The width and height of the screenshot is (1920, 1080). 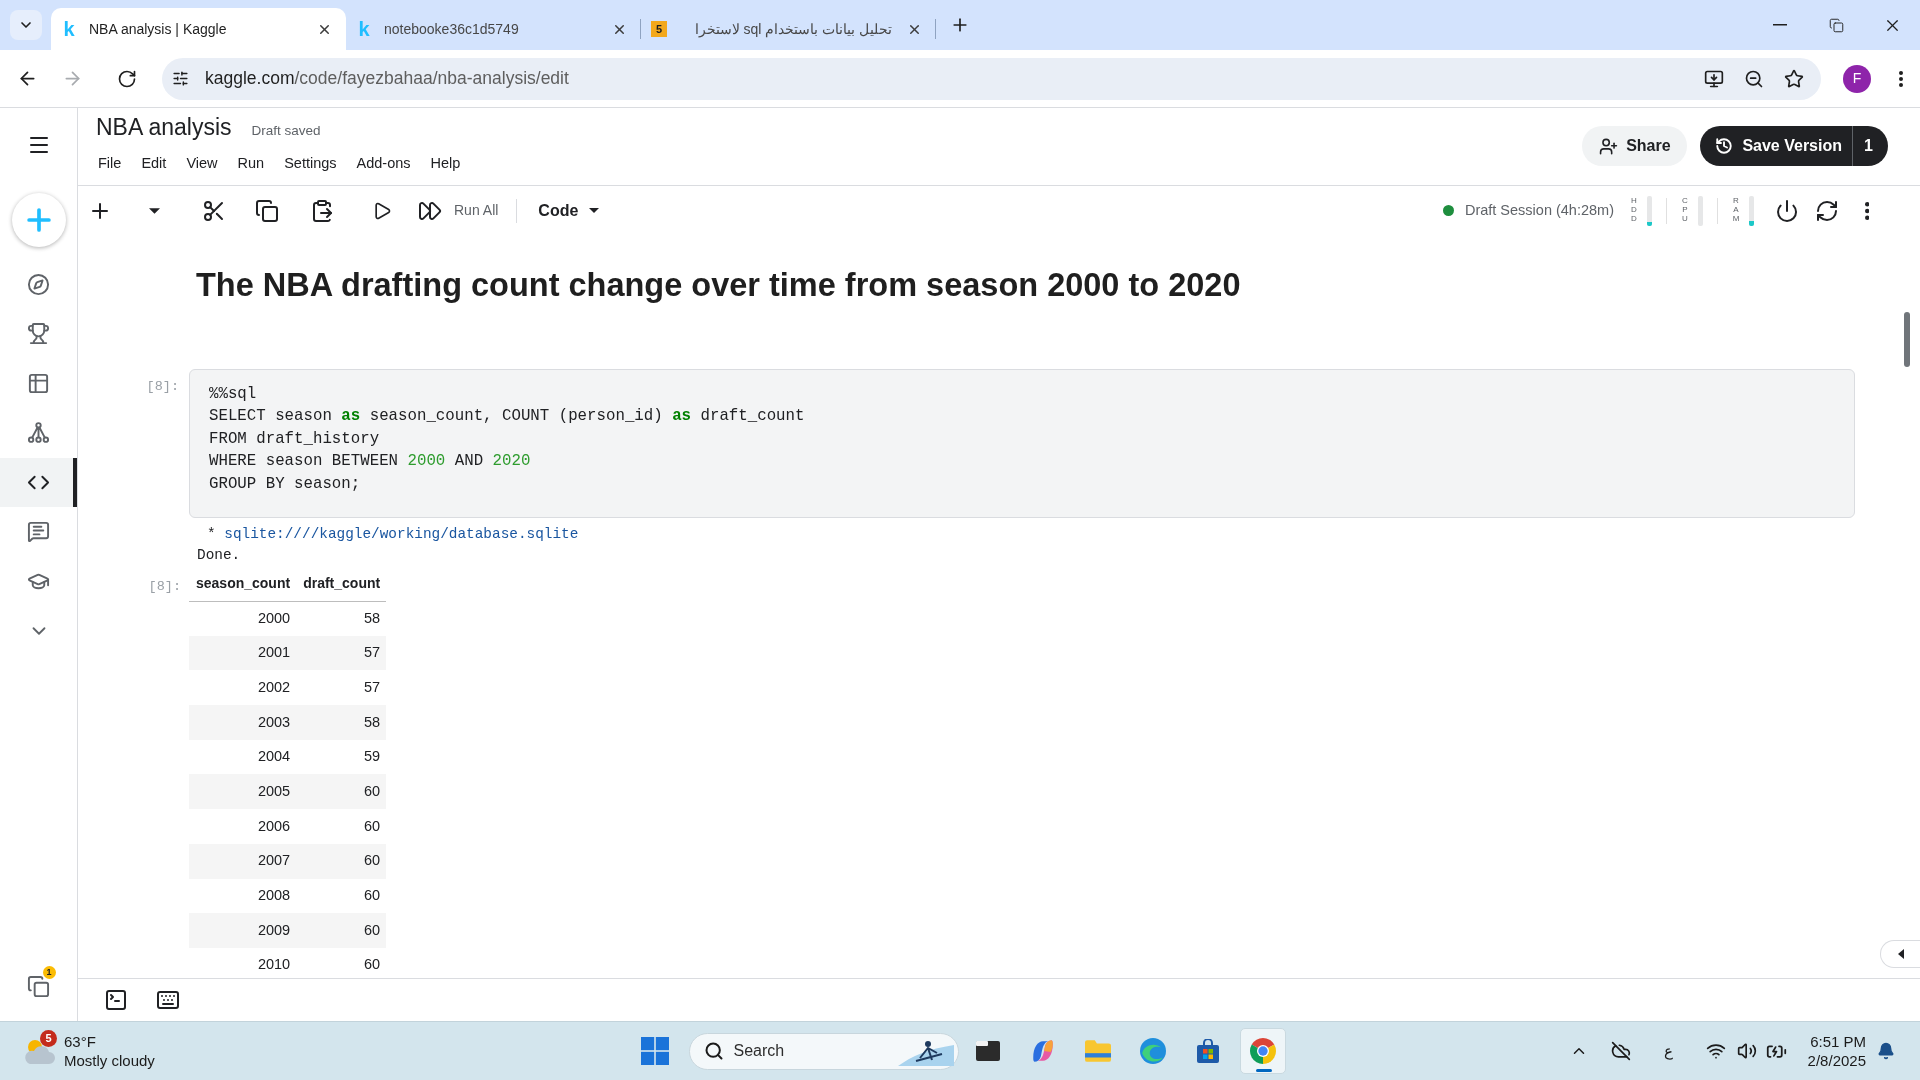 I want to click on restore-icon, so click(x=1836, y=25).